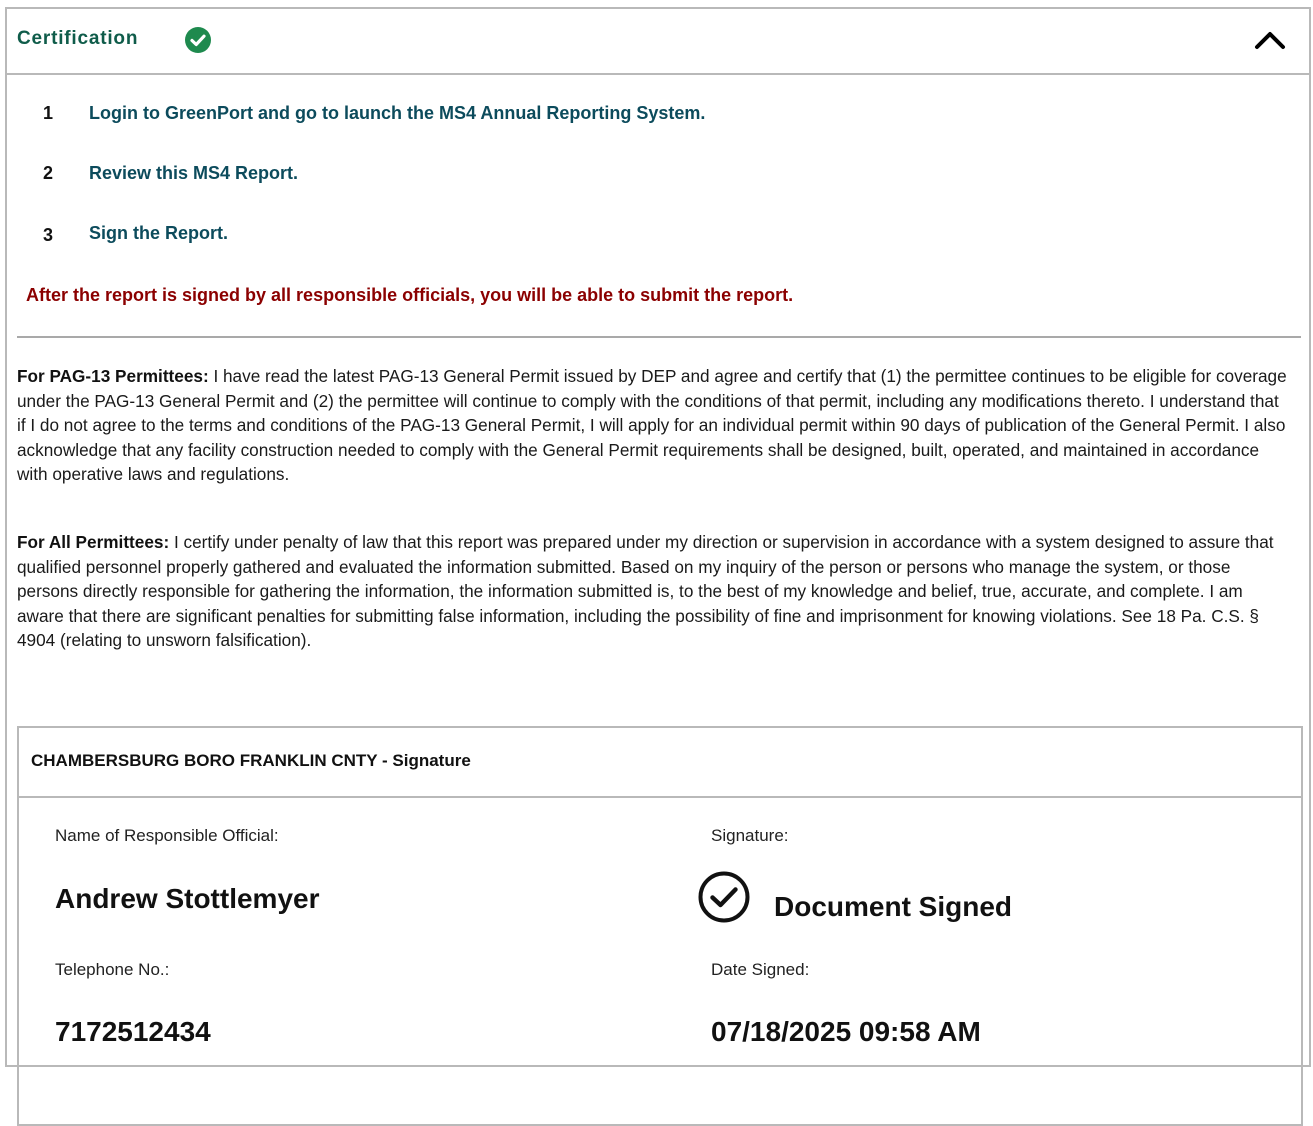  I want to click on panel-title: Certification, so click(78, 38).